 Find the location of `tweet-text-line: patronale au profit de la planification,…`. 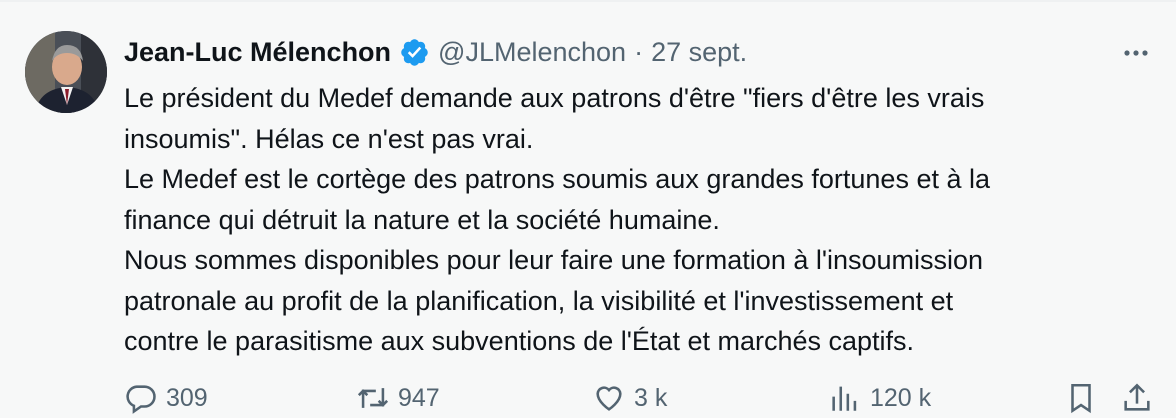

tweet-text-line: patronale au profit de la planification,… is located at coordinates (539, 300).